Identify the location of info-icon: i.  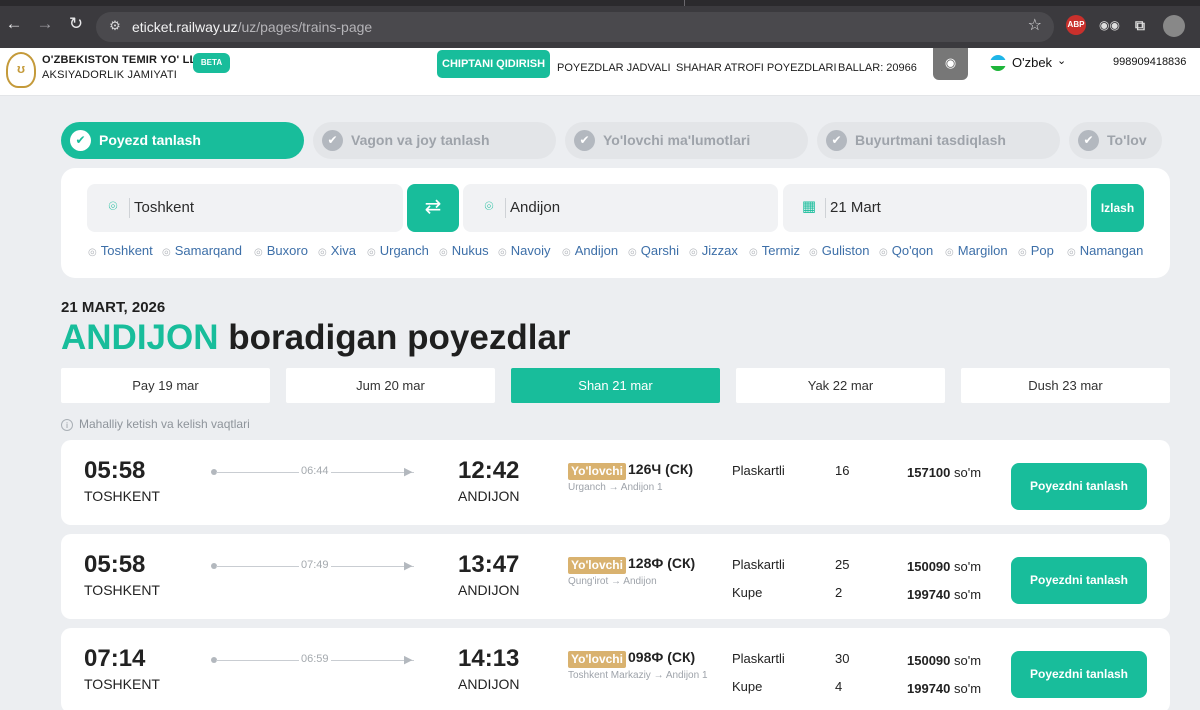
(67, 425).